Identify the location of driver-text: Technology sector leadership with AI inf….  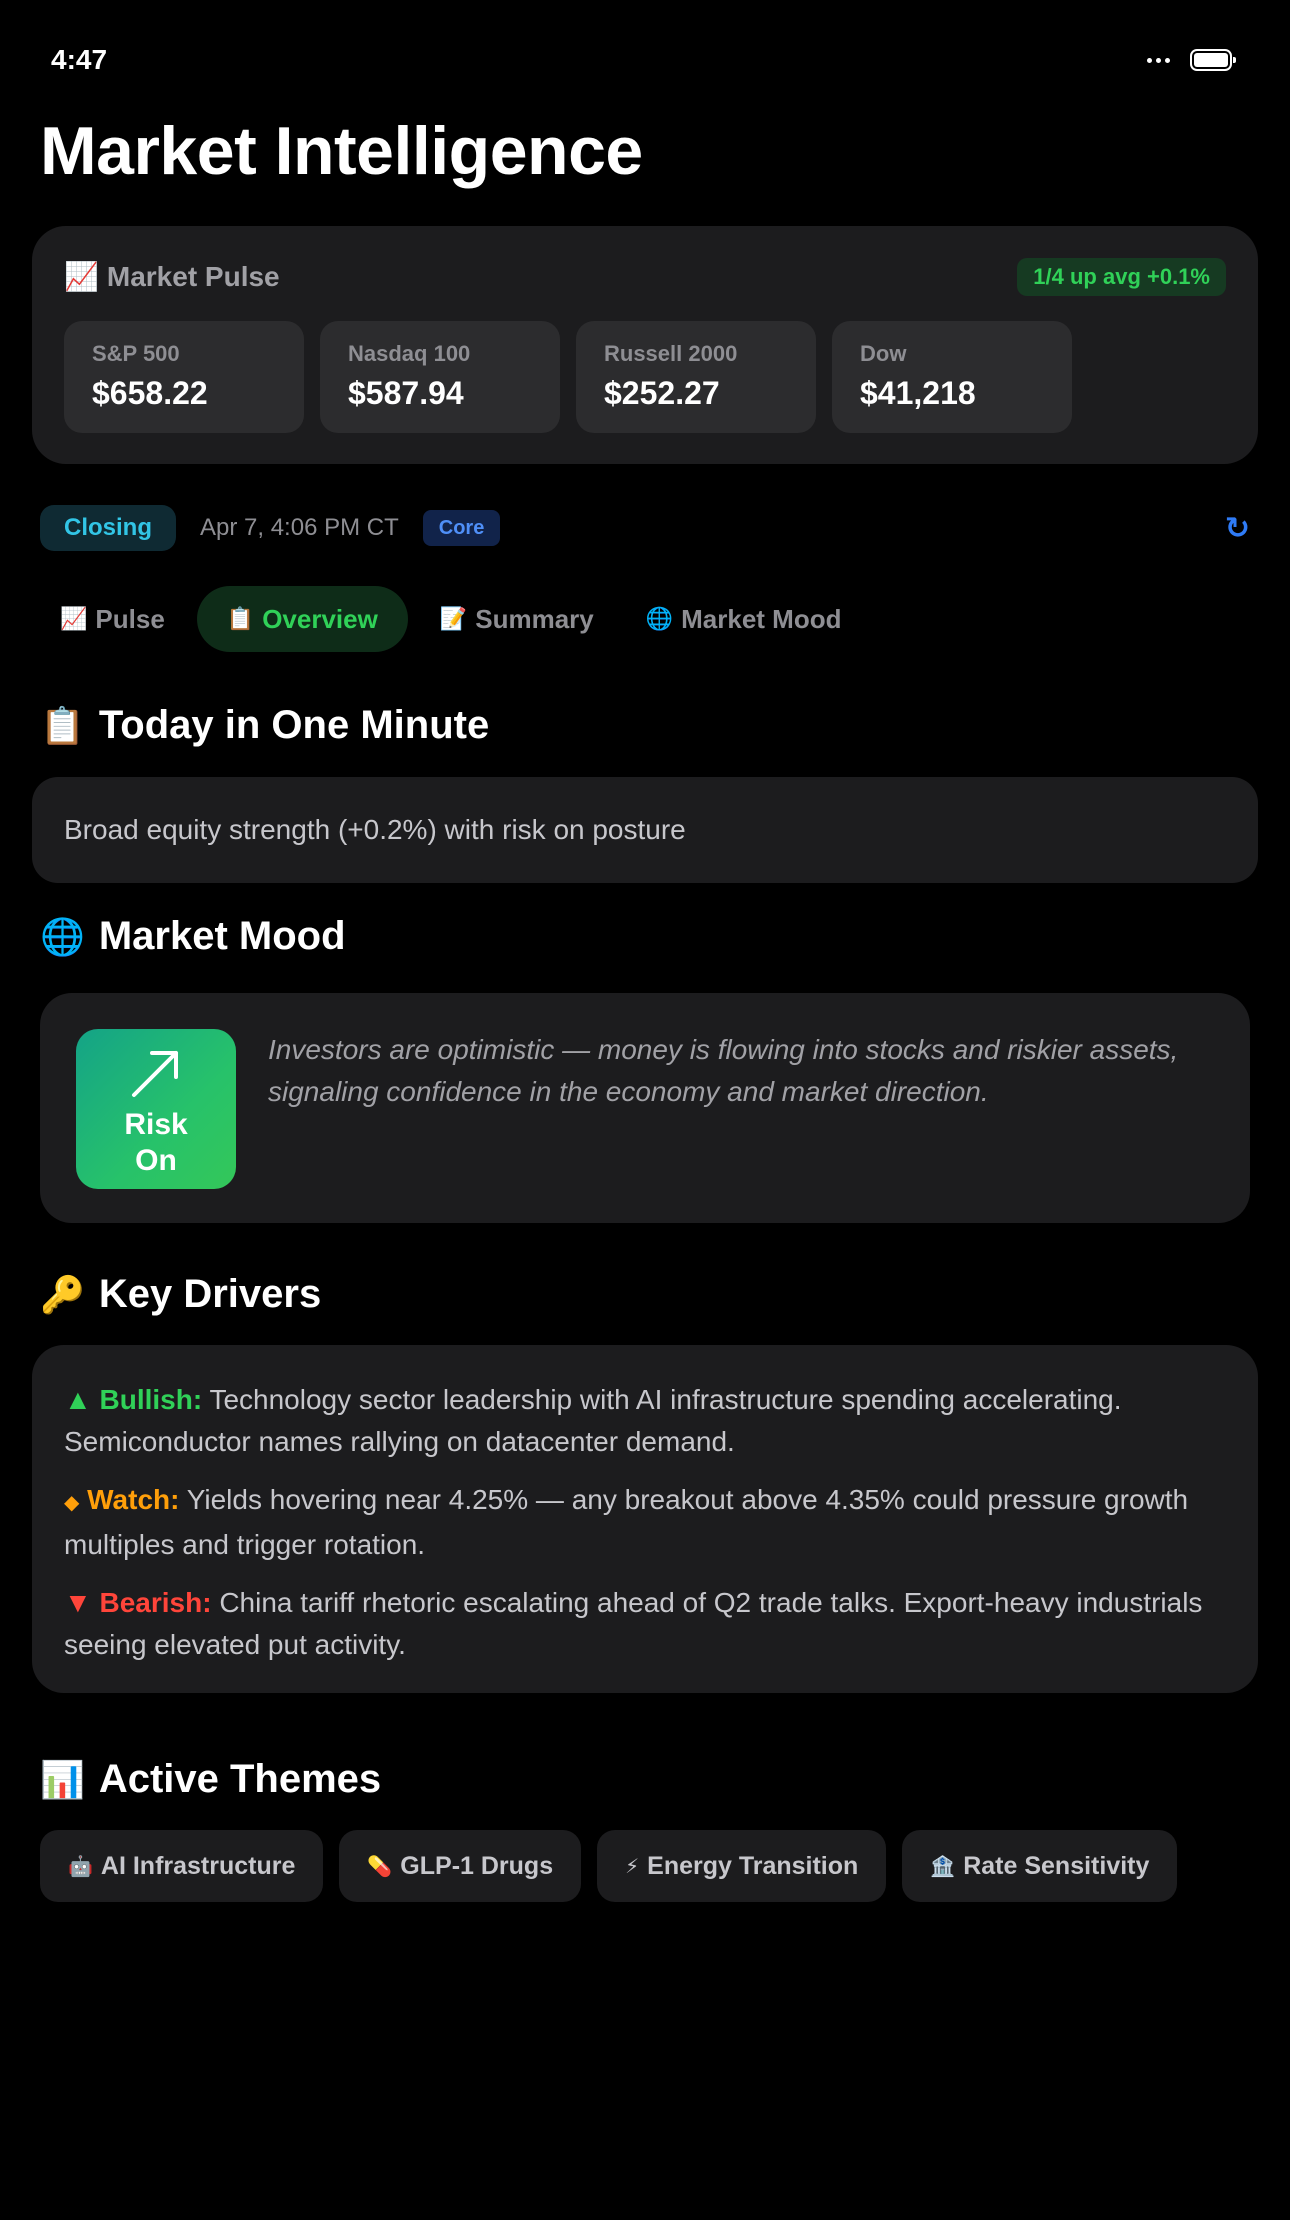
(593, 1420).